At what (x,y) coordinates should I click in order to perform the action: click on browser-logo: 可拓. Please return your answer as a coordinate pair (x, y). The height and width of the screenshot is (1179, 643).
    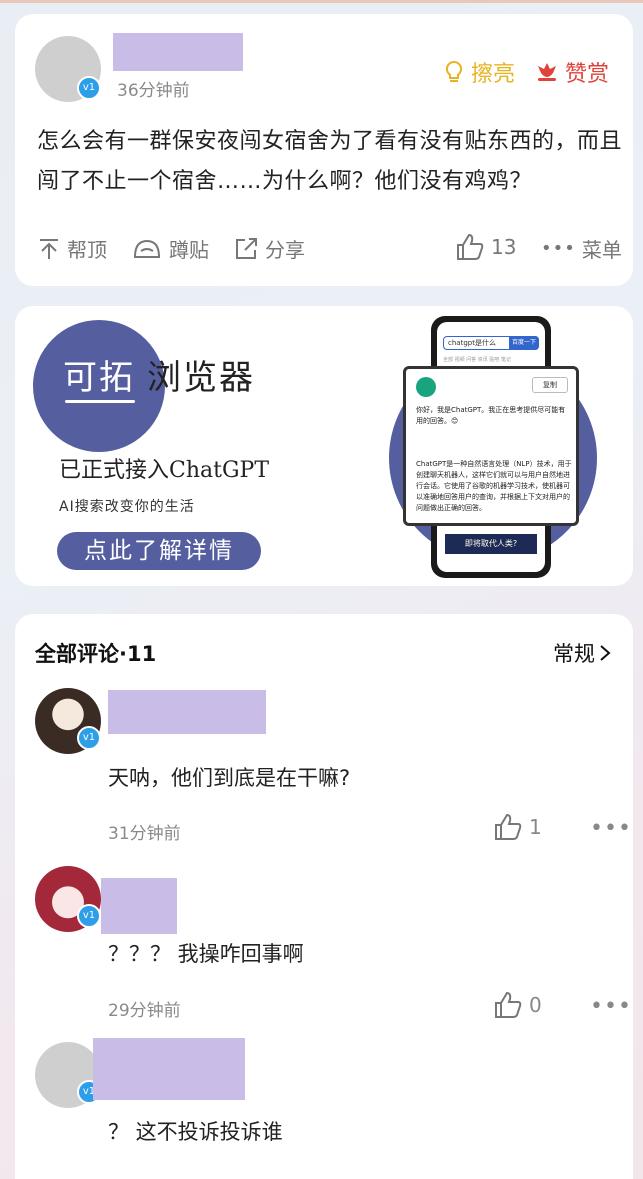
    Looking at the image, I should click on (99, 386).